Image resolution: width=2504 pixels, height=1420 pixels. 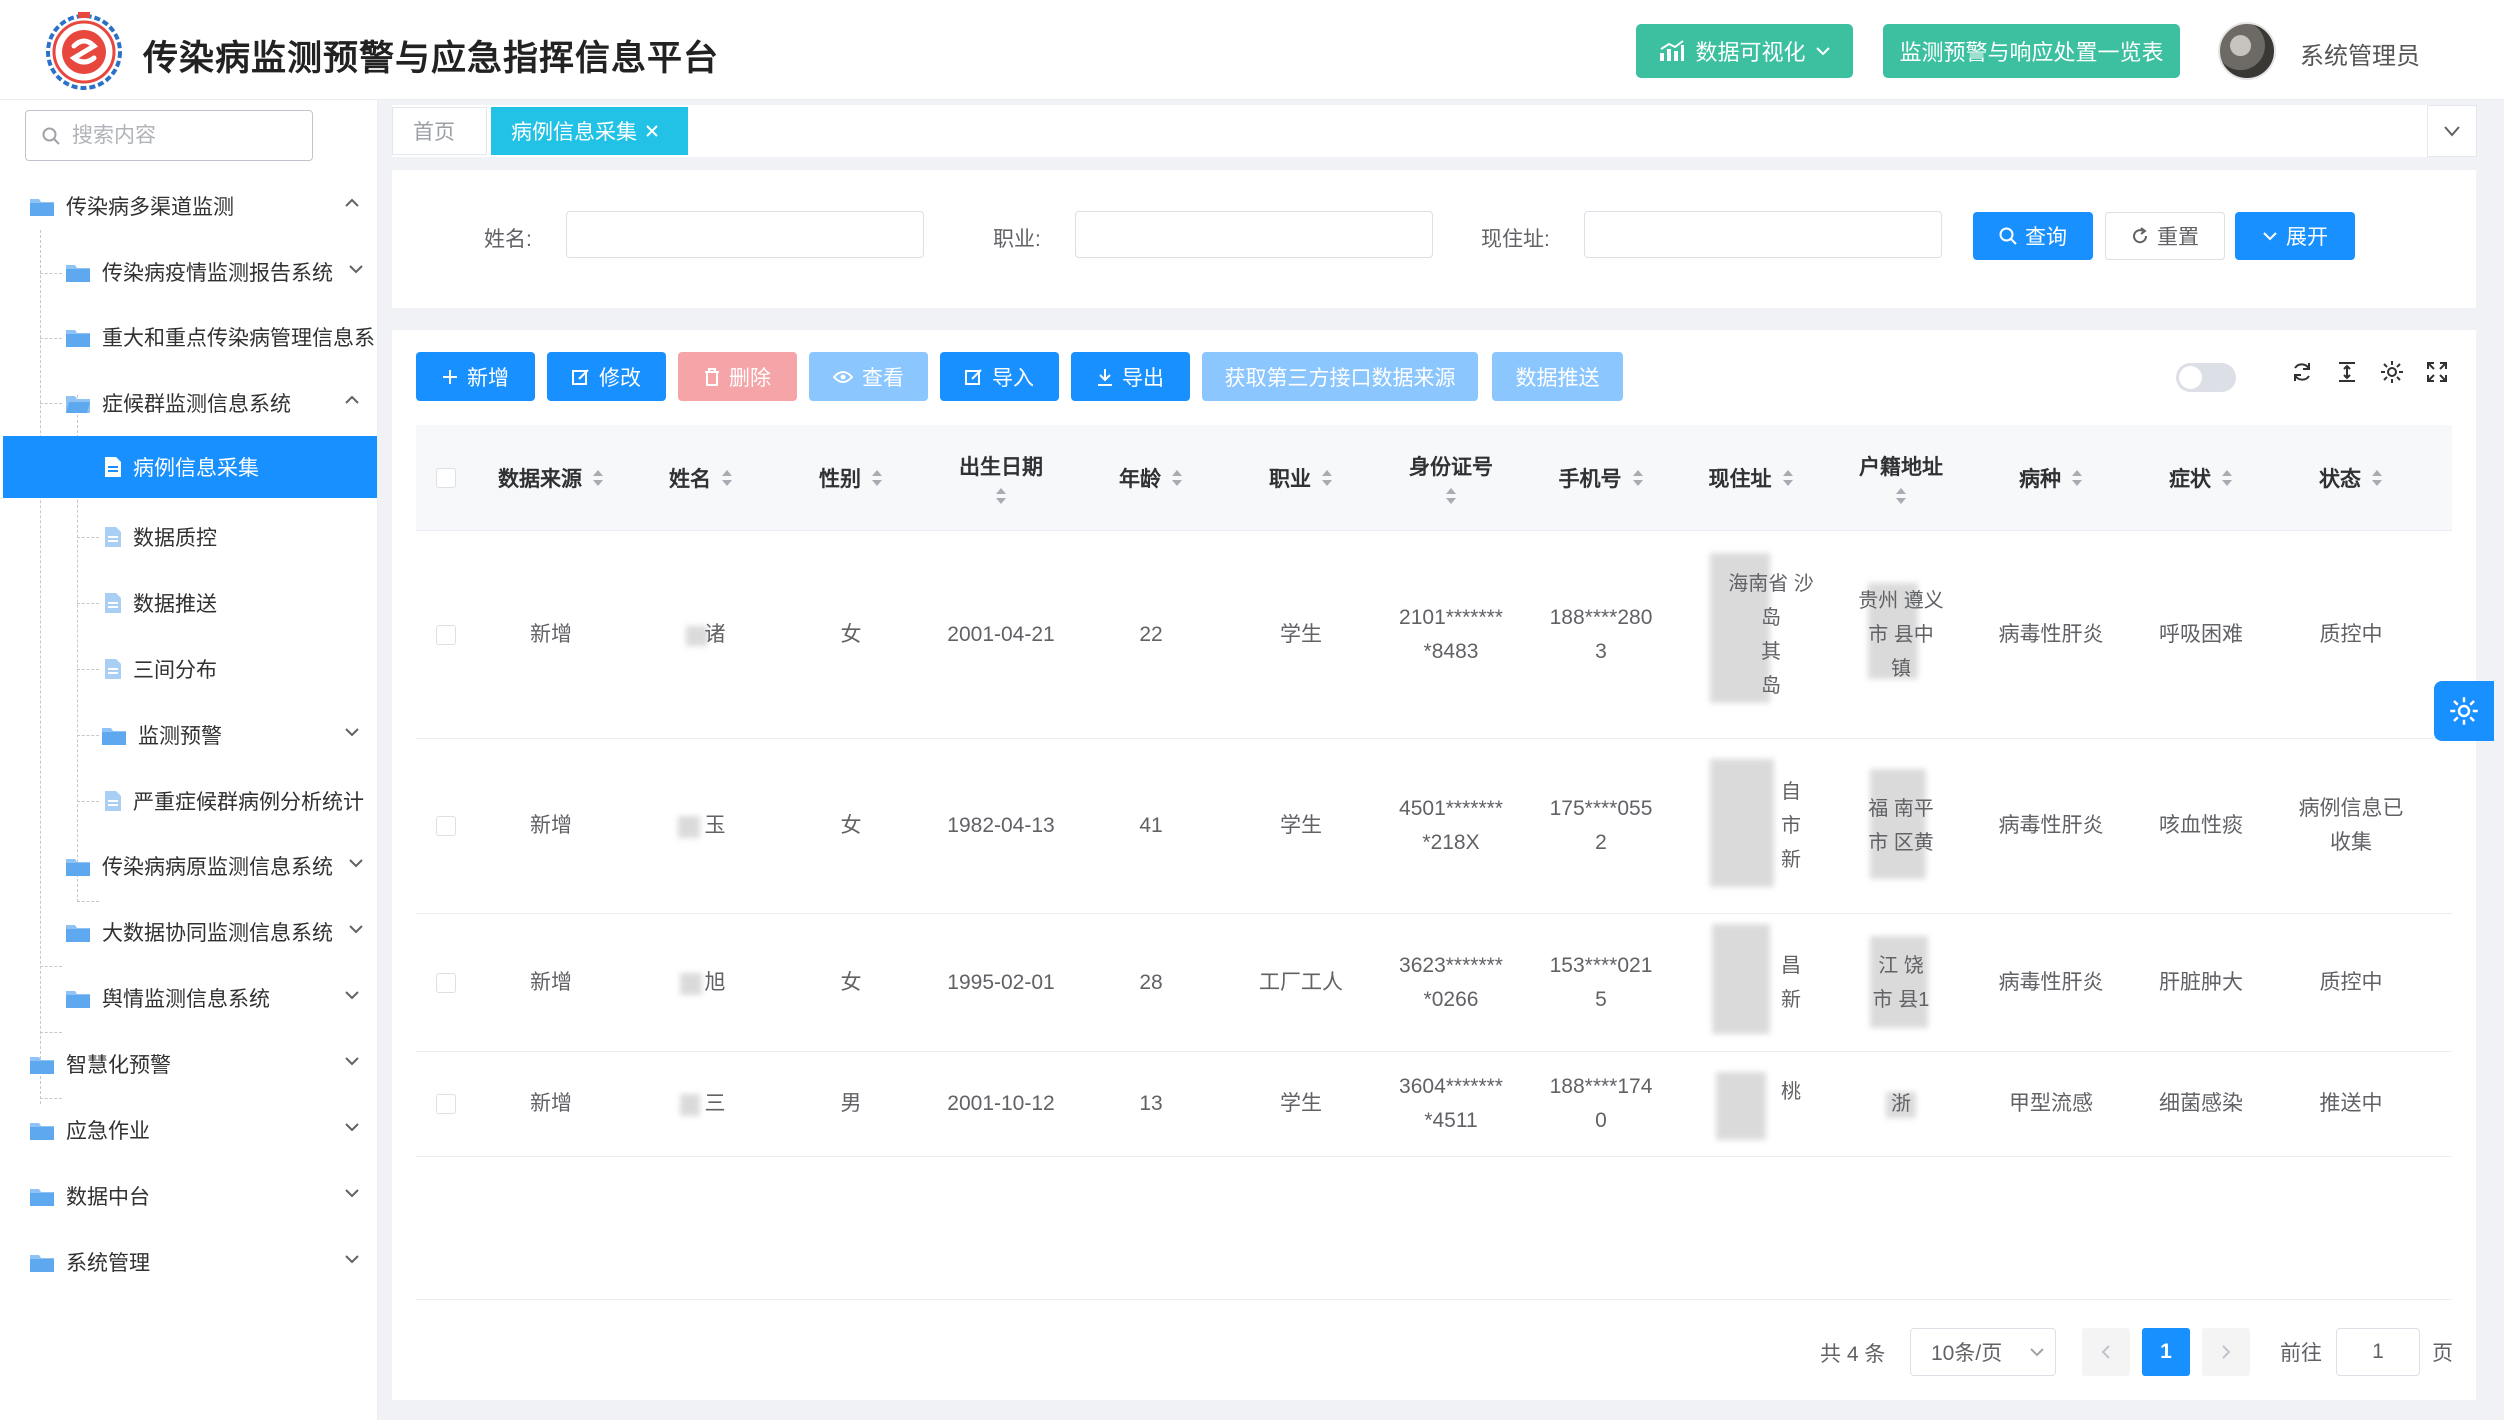 I want to click on sidebar-item-severe-syndrome-stats: 严重症候群病例分析统计, so click(x=241, y=801).